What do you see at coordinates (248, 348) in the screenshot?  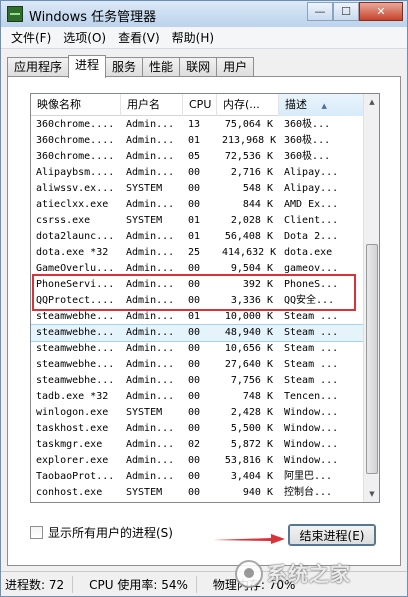 I see `cell-memory: 10,656 K` at bounding box center [248, 348].